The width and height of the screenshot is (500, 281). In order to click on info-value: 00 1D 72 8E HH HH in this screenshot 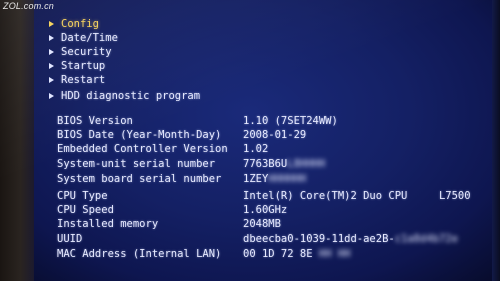, I will do `click(297, 254)`.